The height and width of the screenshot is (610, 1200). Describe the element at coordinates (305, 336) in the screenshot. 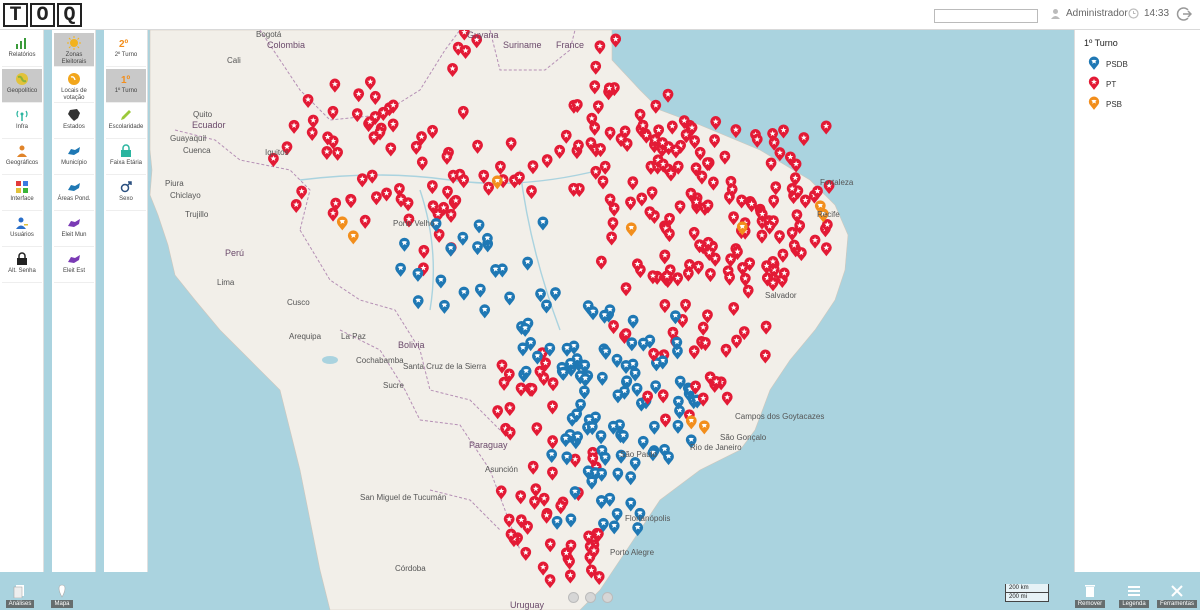

I see `map-label-city: Arequipa` at that location.